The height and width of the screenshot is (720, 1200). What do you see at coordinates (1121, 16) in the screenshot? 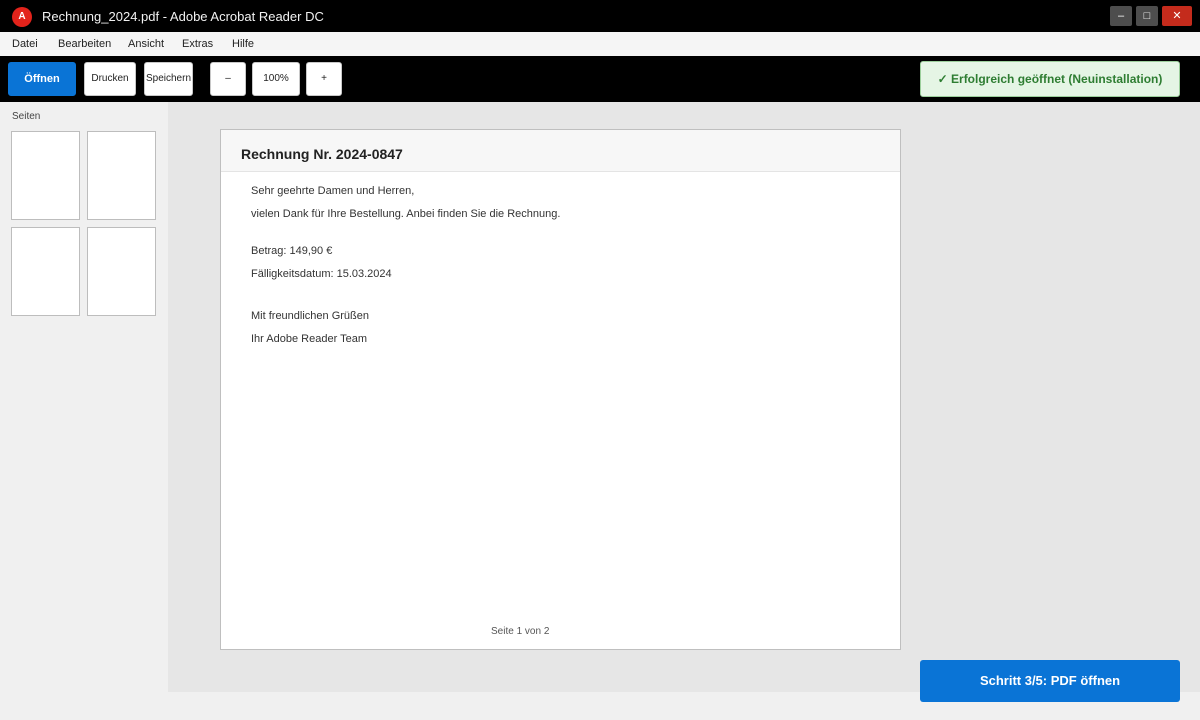
I see `minimize-button: –` at bounding box center [1121, 16].